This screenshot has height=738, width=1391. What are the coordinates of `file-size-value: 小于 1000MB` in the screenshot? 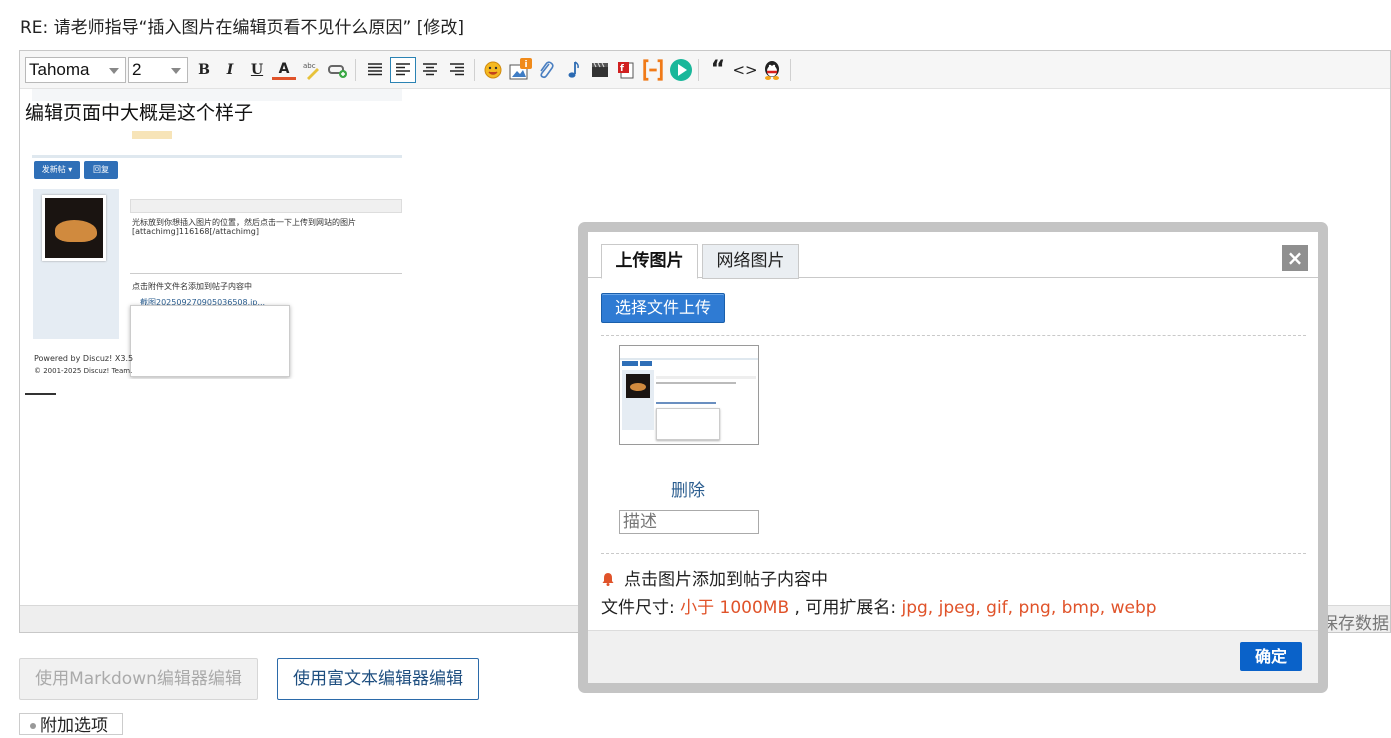 It's located at (735, 608).